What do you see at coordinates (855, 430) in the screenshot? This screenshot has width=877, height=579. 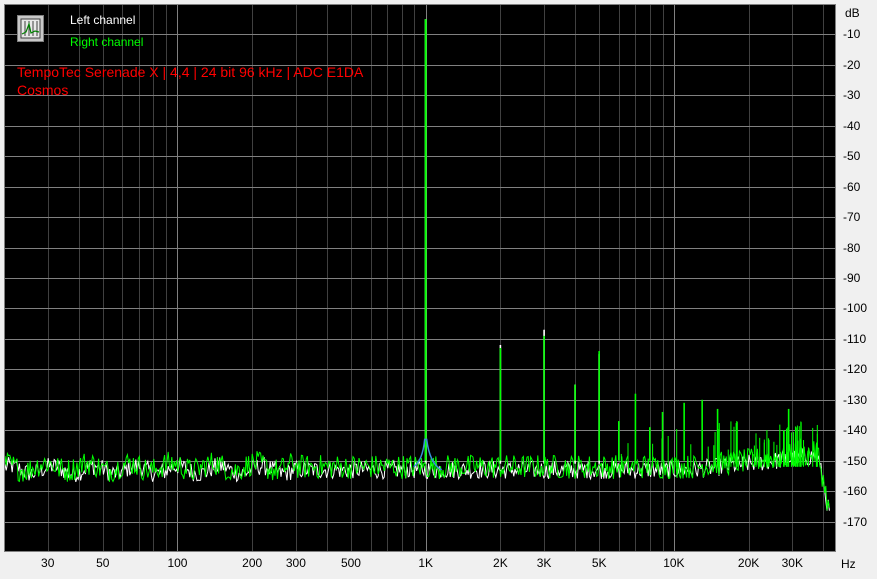 I see `y-tick-label: -140` at bounding box center [855, 430].